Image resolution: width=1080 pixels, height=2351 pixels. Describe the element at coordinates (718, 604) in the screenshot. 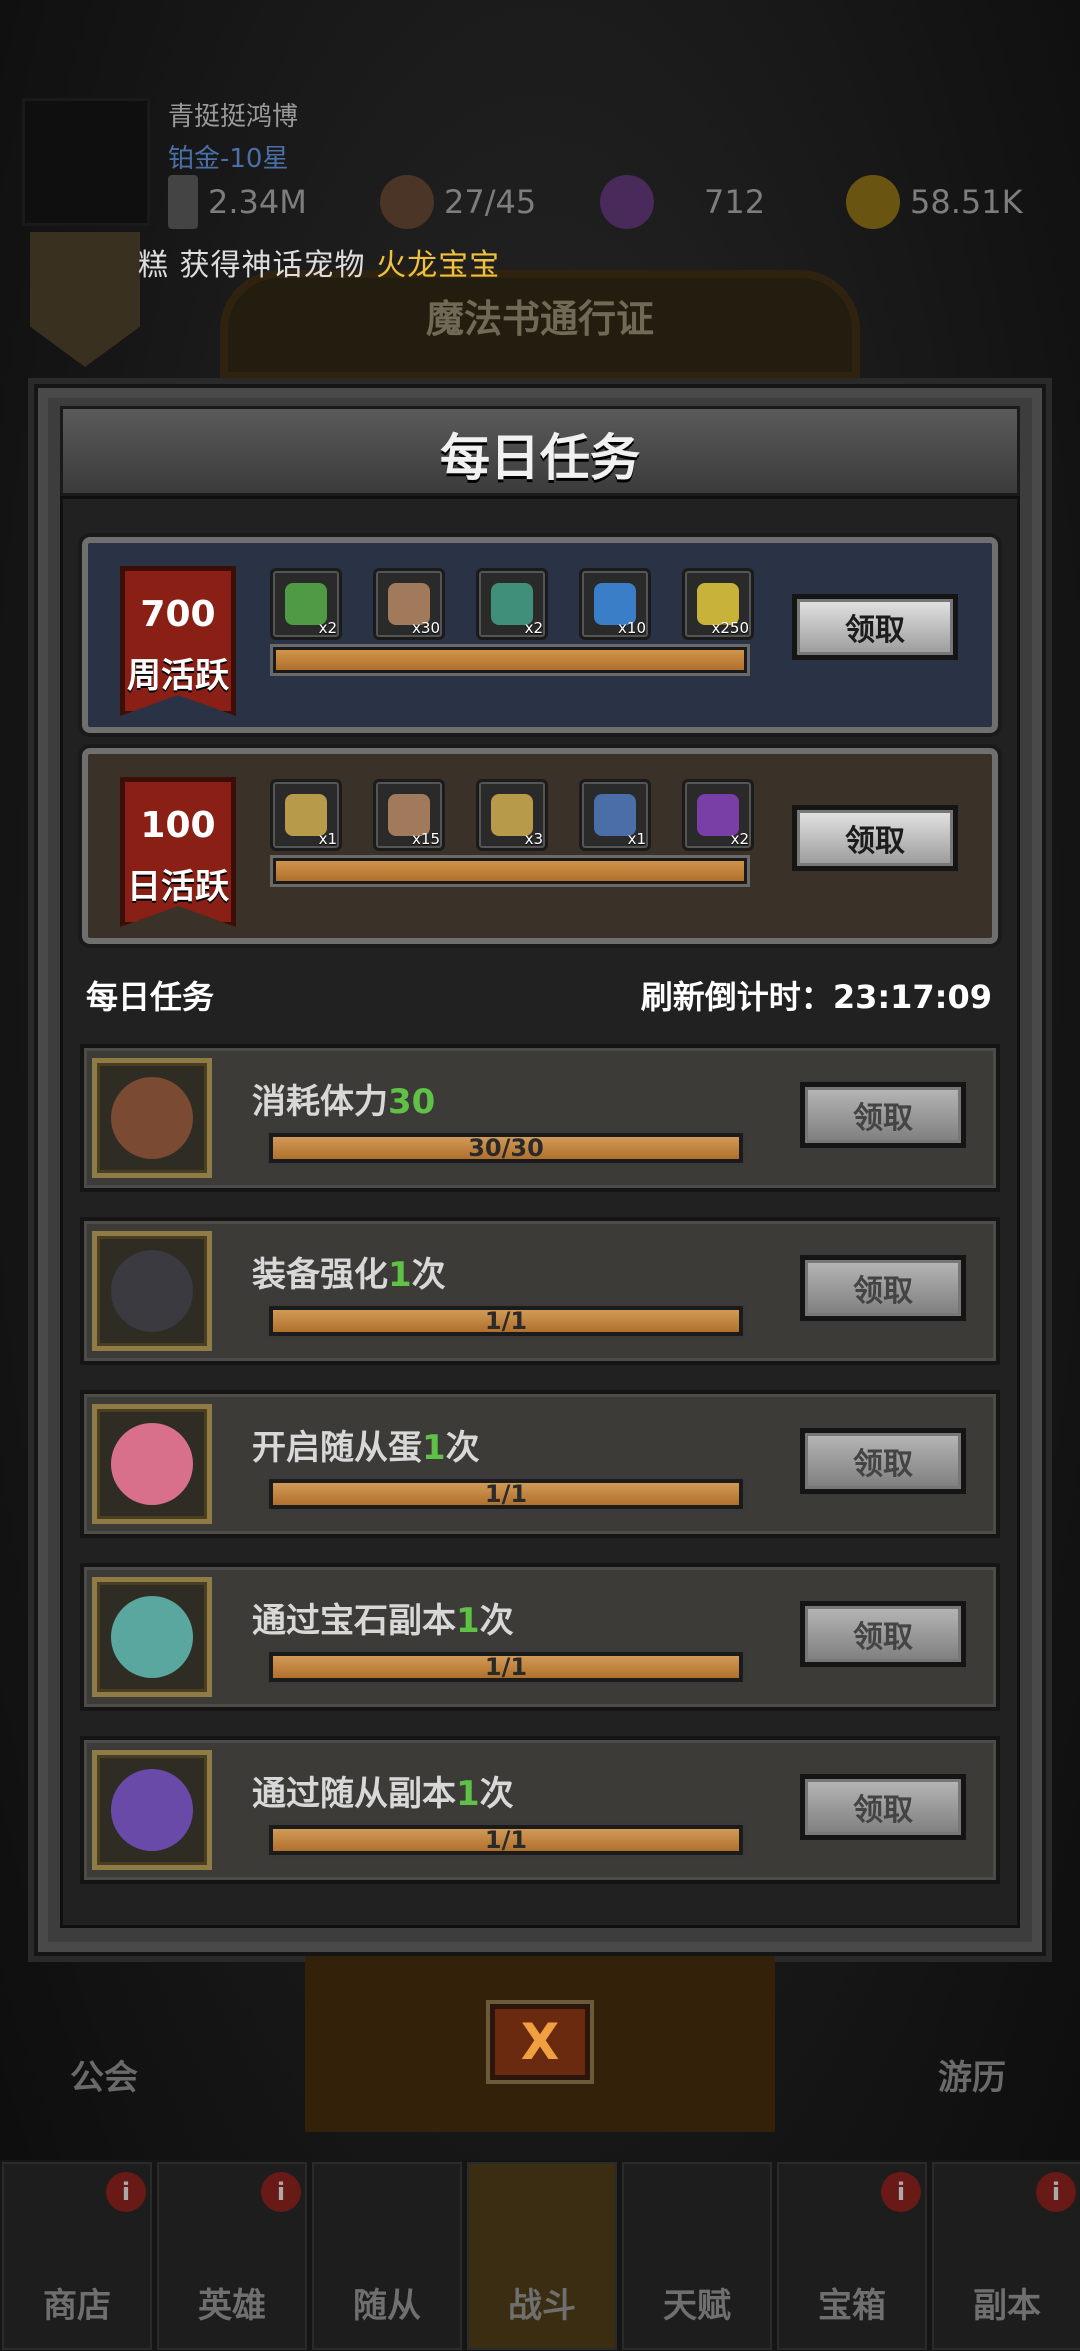

I see `reward-item: x250` at that location.